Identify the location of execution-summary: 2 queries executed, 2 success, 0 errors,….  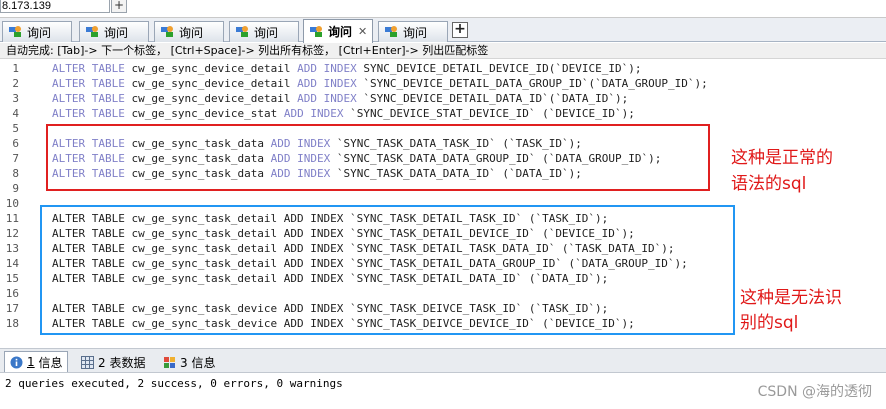
(174, 383).